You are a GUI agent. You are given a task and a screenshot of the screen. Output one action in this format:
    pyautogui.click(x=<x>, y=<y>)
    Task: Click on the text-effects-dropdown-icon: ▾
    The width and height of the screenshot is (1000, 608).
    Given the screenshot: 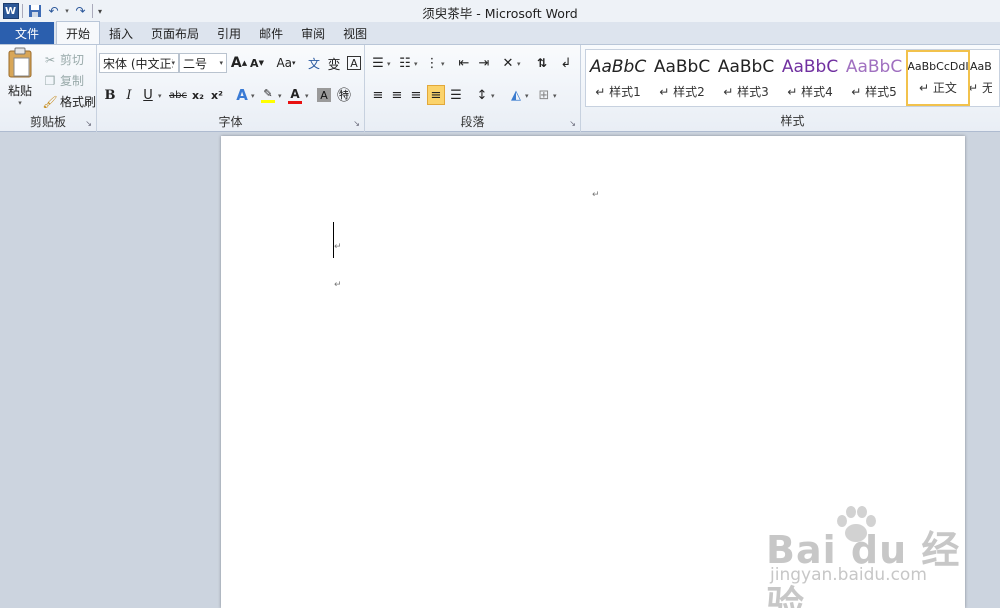 What is the action you would take?
    pyautogui.click(x=253, y=96)
    